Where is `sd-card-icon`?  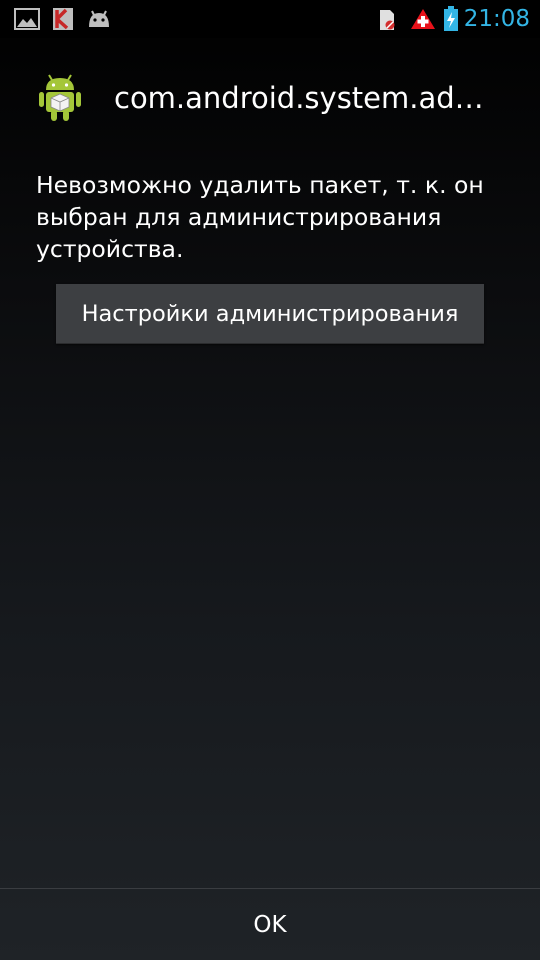
sd-card-icon is located at coordinates (387, 22).